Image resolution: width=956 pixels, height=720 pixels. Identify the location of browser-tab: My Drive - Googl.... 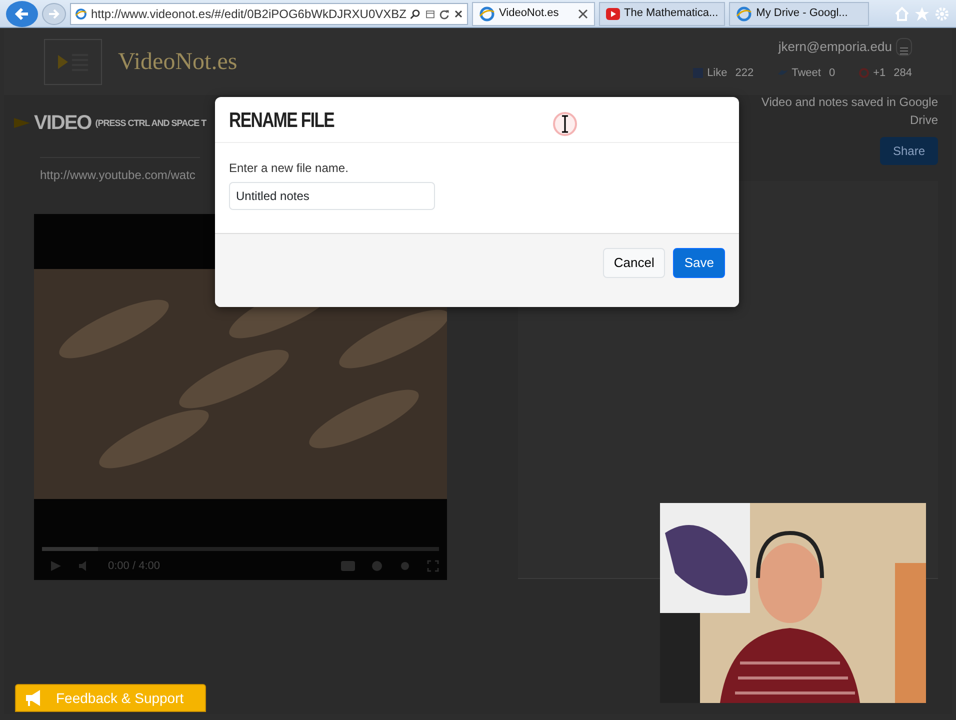
(799, 14).